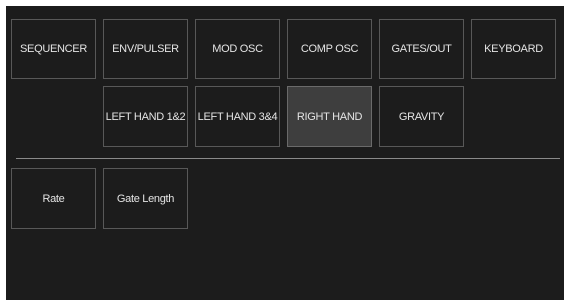 The height and width of the screenshot is (300, 564). Describe the element at coordinates (145, 198) in the screenshot. I see `param-gate-length-button: Gate Length` at that location.